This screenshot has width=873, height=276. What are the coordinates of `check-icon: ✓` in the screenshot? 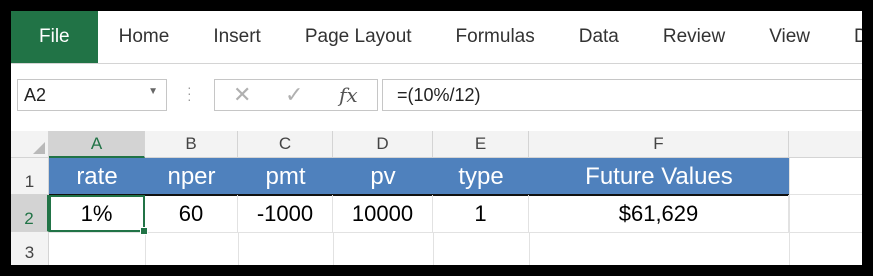 It's located at (294, 95).